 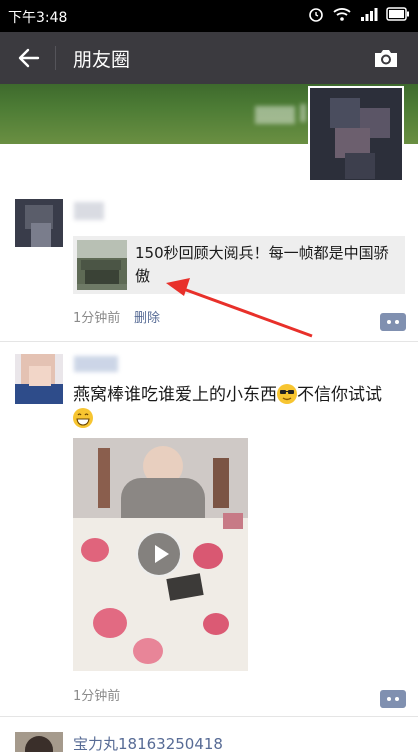 What do you see at coordinates (38, 18) in the screenshot?
I see `status-time: 下午3:48` at bounding box center [38, 18].